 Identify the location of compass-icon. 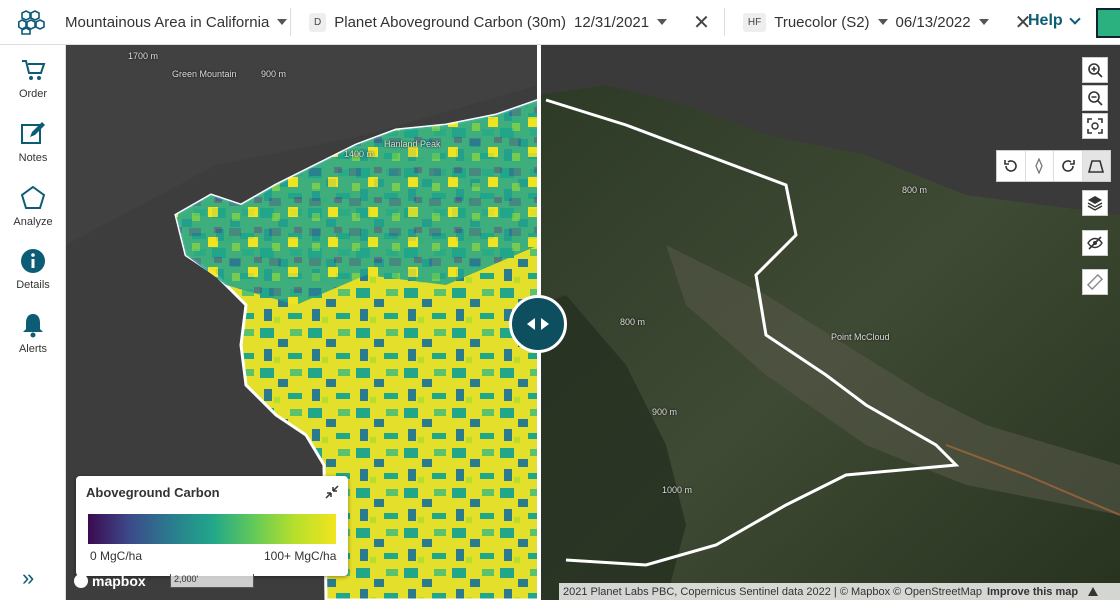
(1039, 166).